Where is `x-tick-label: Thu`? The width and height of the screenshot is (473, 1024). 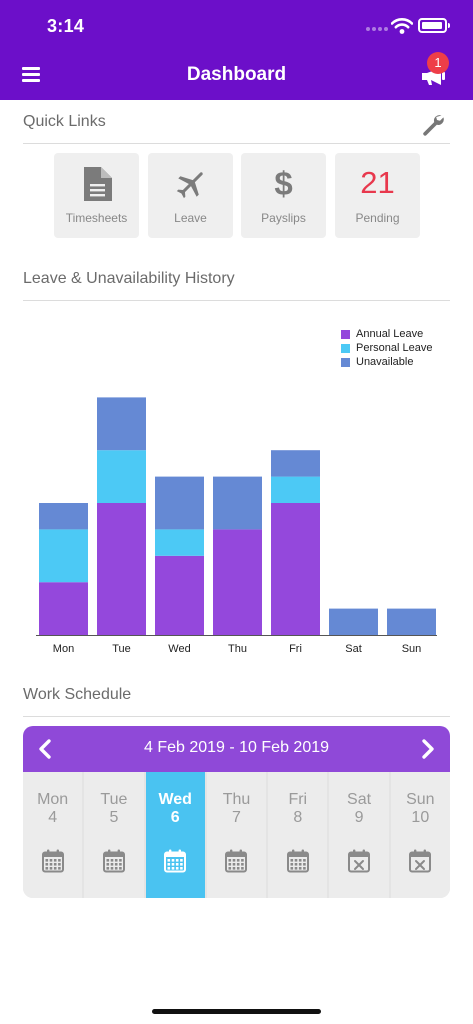 x-tick-label: Thu is located at coordinates (237, 649).